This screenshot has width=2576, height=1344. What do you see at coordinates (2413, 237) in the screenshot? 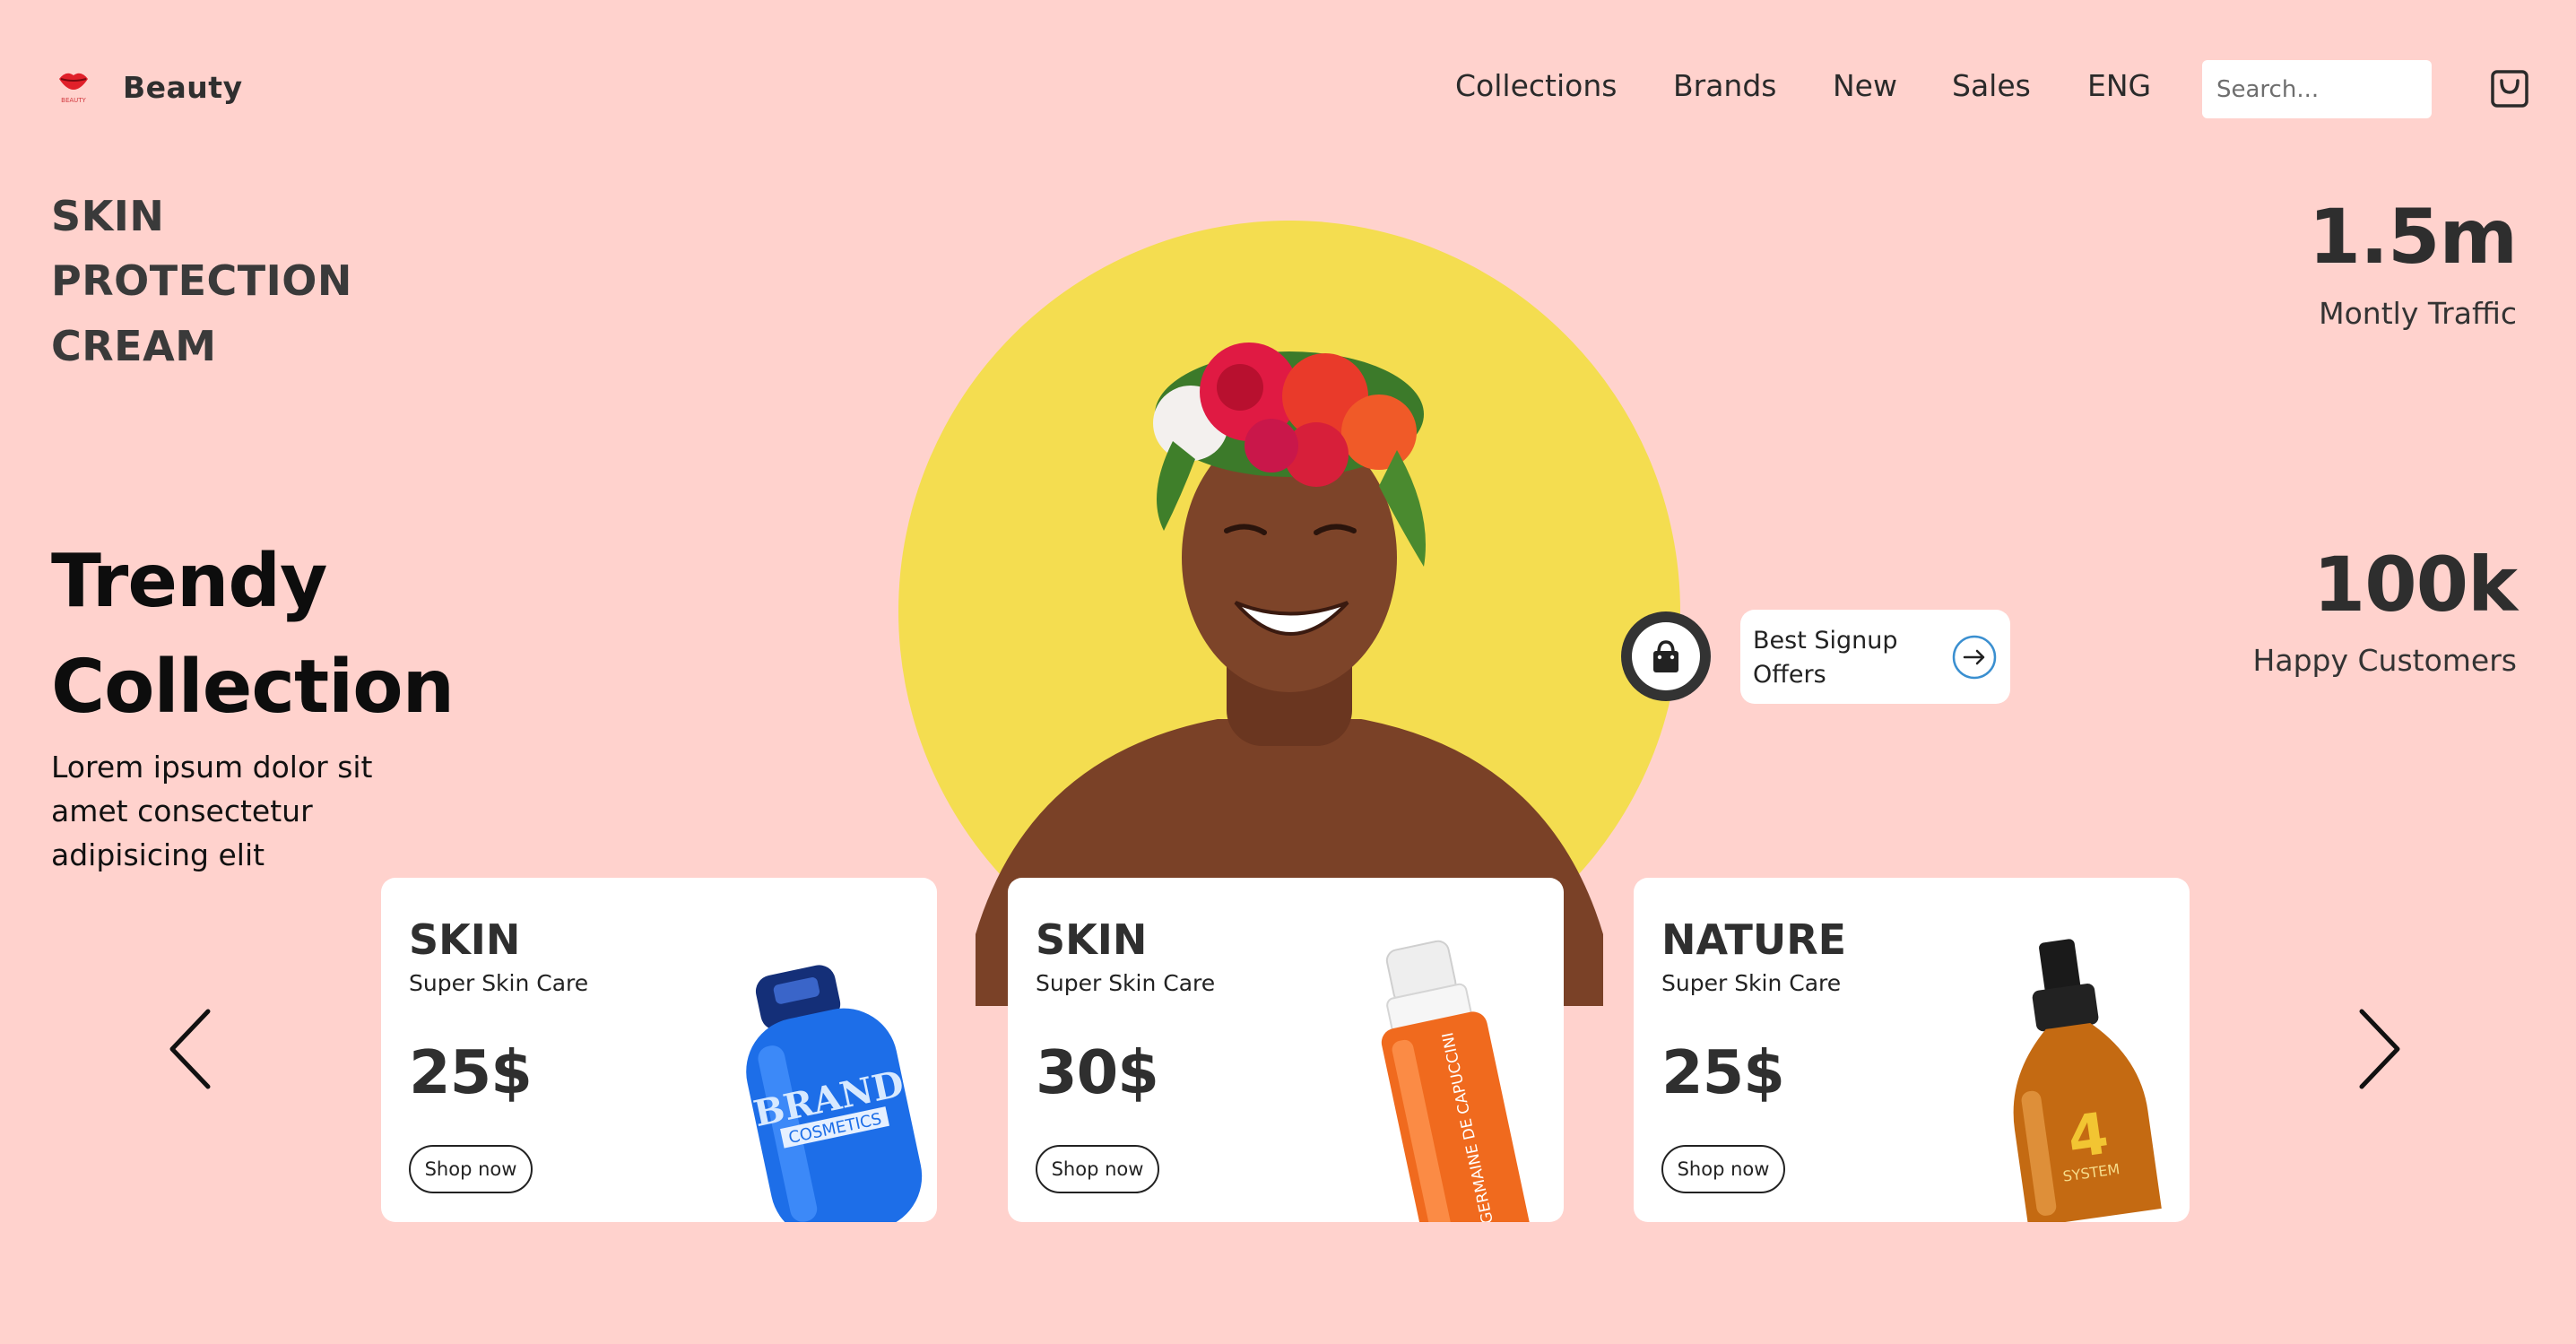
I see `stat-value: 1.5m` at bounding box center [2413, 237].